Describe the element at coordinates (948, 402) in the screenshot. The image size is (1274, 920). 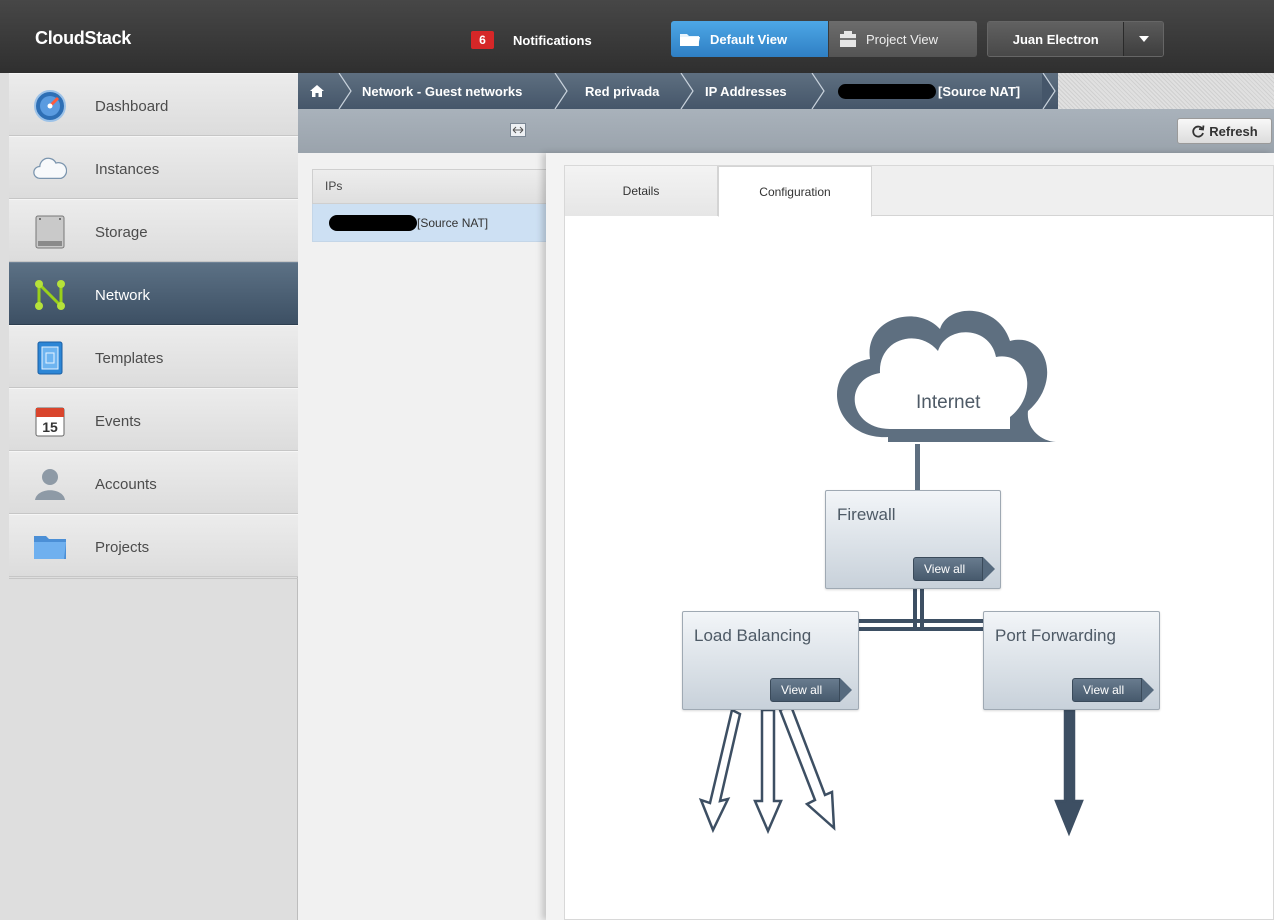
I see `internet-label: Internet` at that location.